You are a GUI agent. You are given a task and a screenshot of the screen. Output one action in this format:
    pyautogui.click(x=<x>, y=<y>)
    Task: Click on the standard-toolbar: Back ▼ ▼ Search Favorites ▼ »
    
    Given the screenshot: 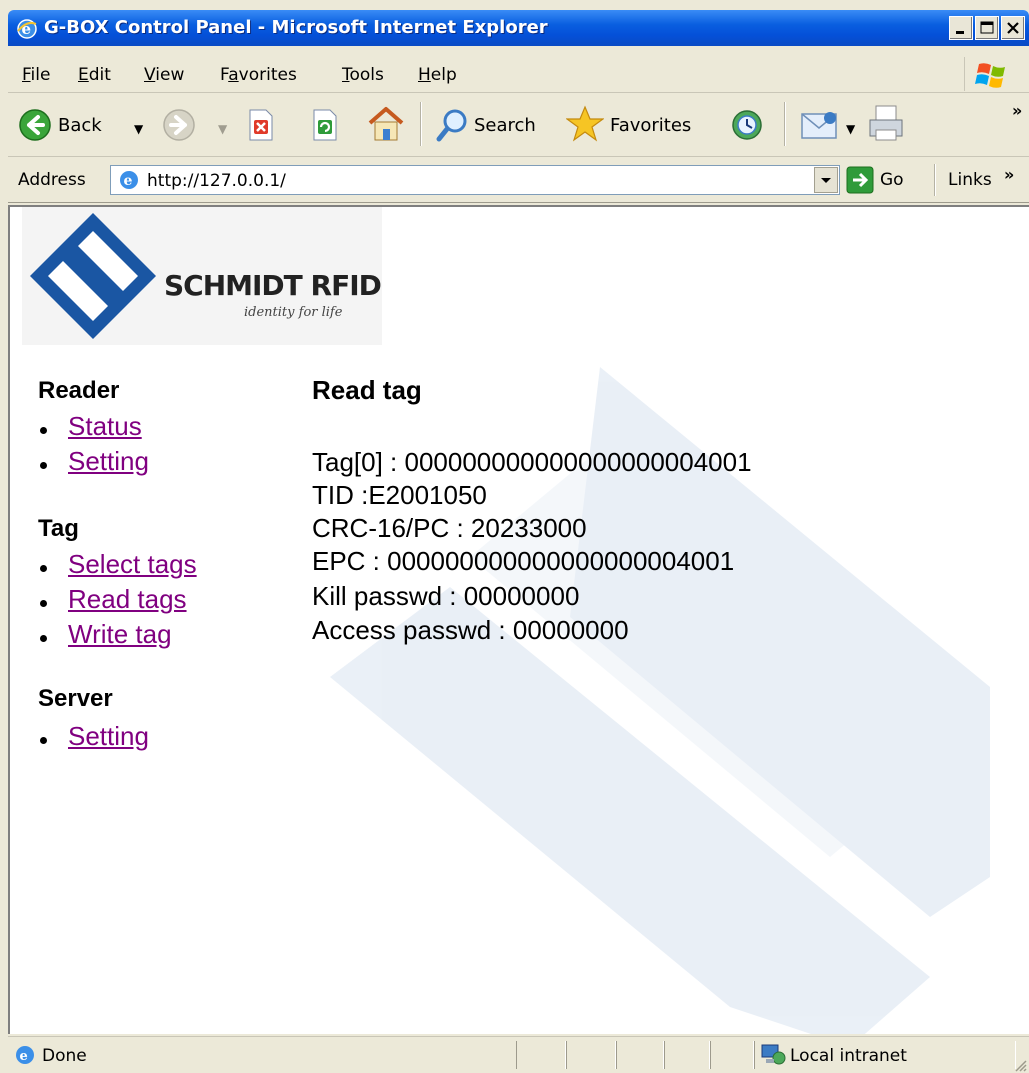 What is the action you would take?
    pyautogui.click(x=518, y=125)
    